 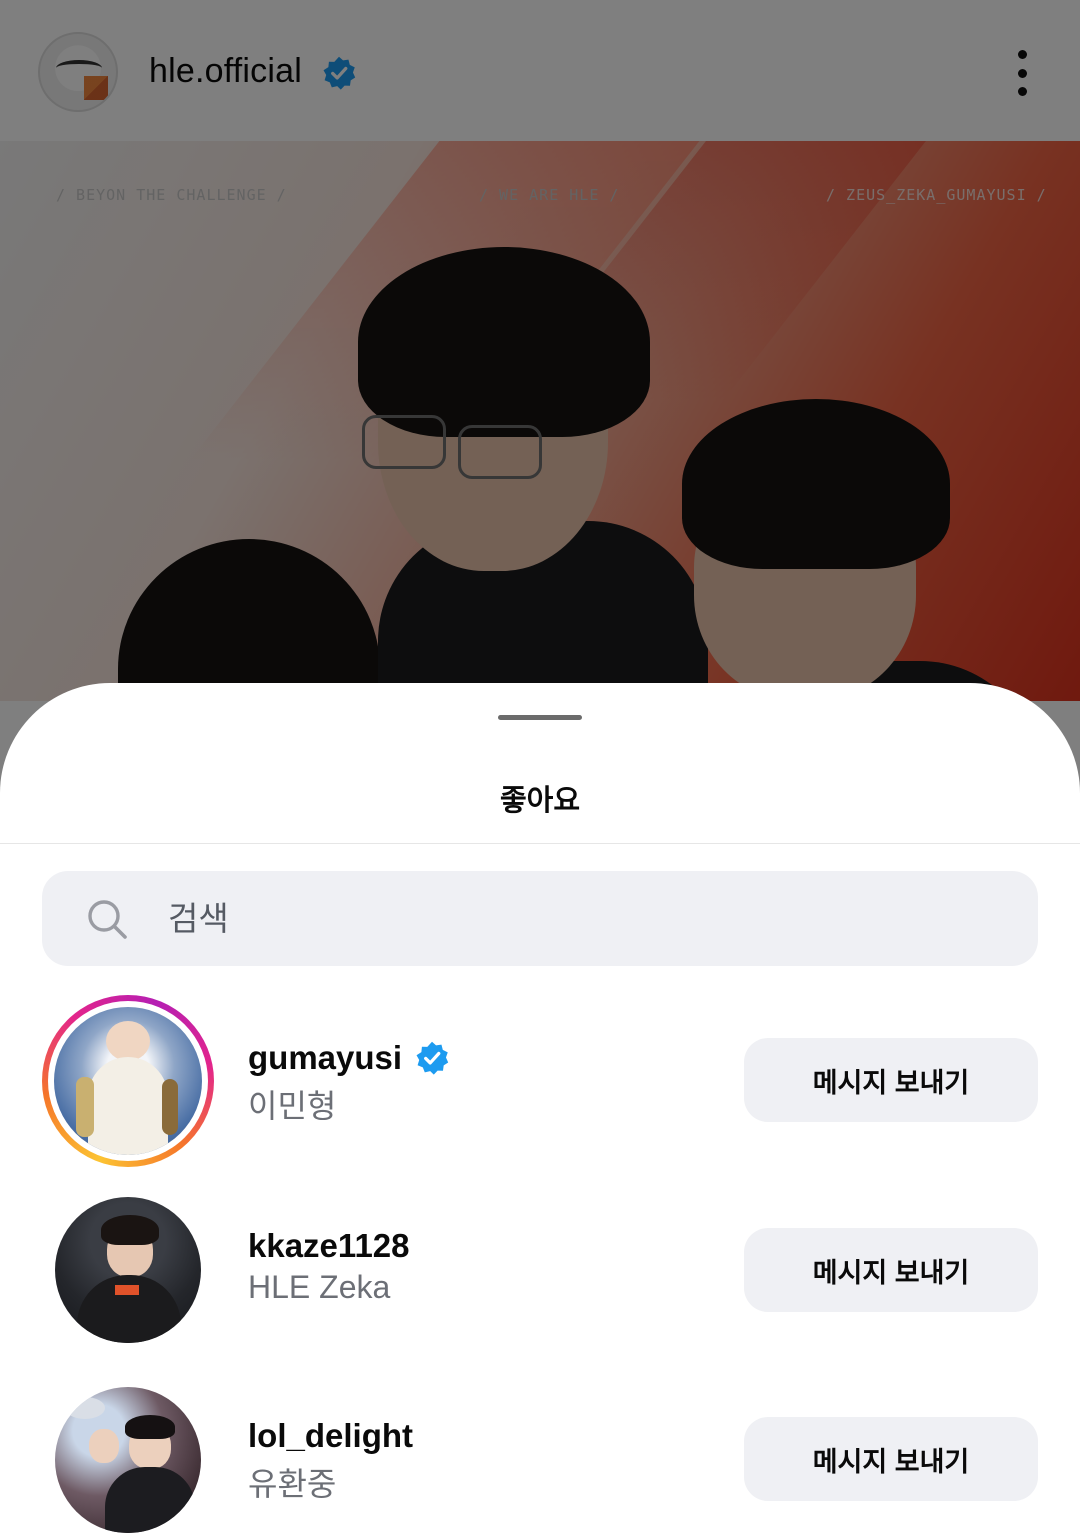 What do you see at coordinates (540, 1461) in the screenshot?
I see `list-item: lol_delight 유환중 메시지 보내기` at bounding box center [540, 1461].